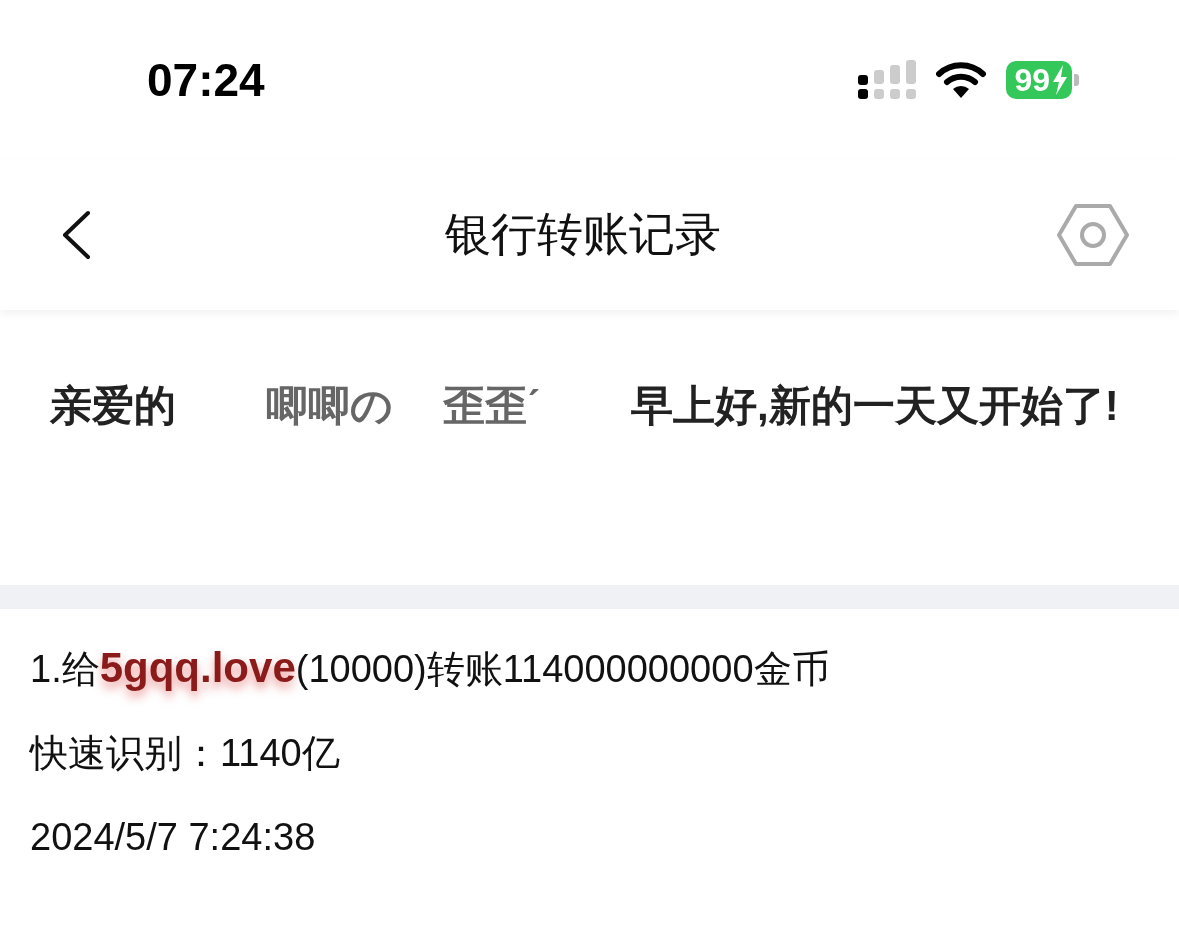  What do you see at coordinates (961, 80) in the screenshot?
I see `wifi-icon` at bounding box center [961, 80].